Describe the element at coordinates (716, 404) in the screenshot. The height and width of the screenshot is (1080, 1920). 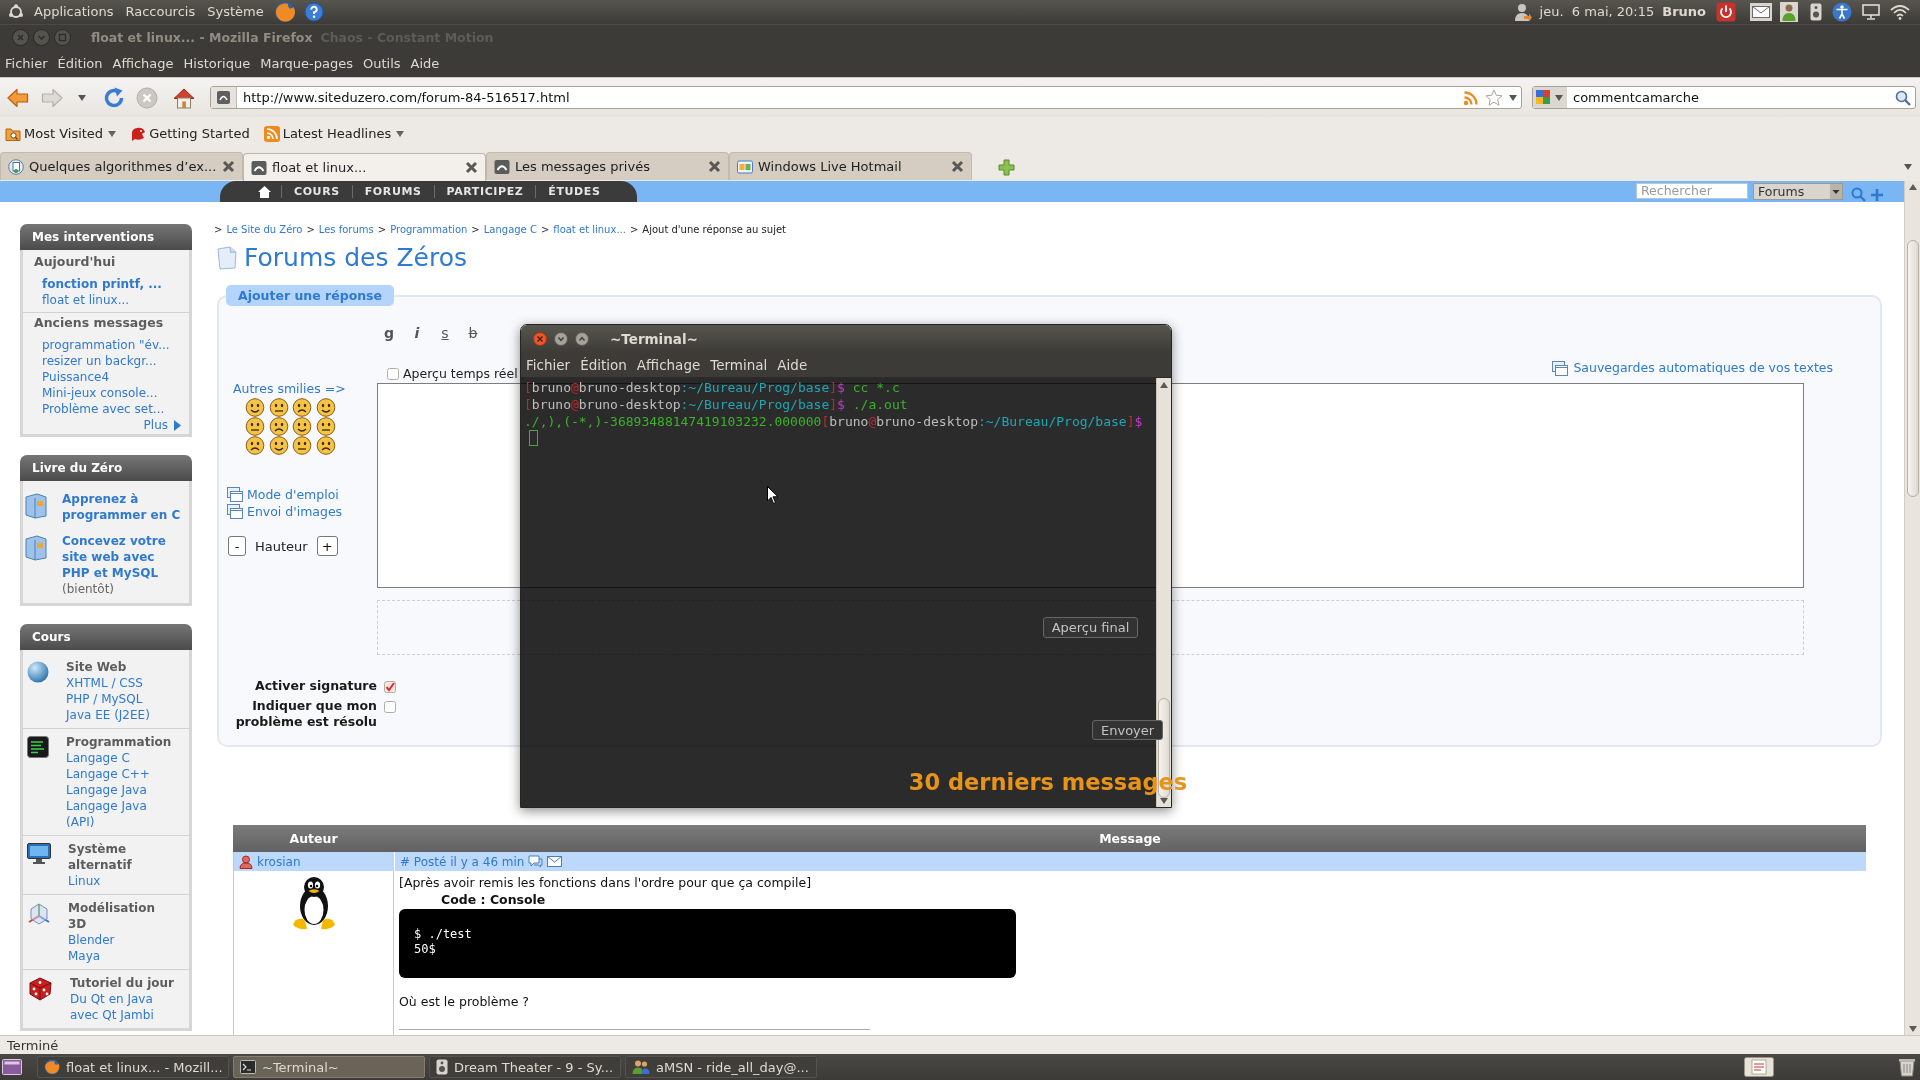
I see `terminal-line: [bruno@bruno-desktop:~/Bureau/Prog/base]$ ./a.out` at that location.